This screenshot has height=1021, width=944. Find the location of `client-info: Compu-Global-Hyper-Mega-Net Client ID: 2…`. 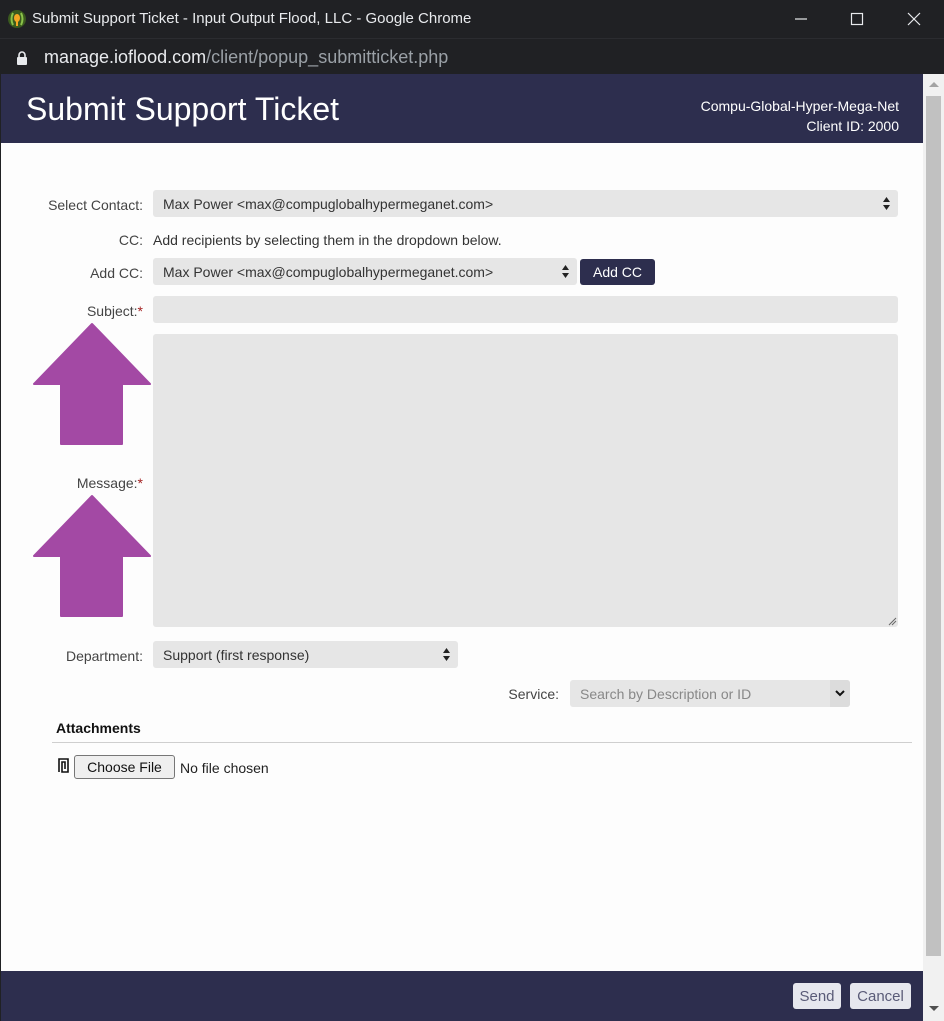

client-info: Compu-Global-Hyper-Mega-Net Client ID: 2… is located at coordinates (800, 116).